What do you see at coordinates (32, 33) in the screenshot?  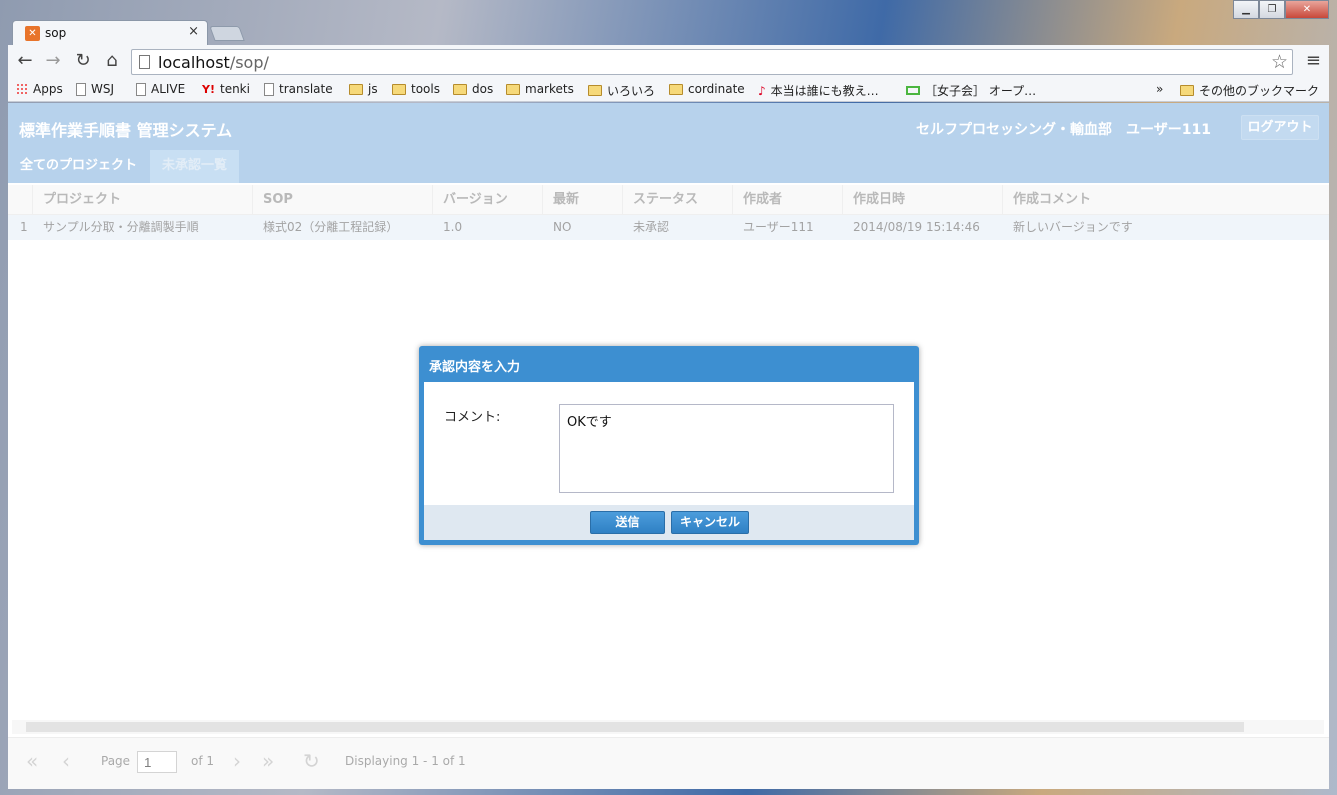 I see `xampp-icon: ✕` at bounding box center [32, 33].